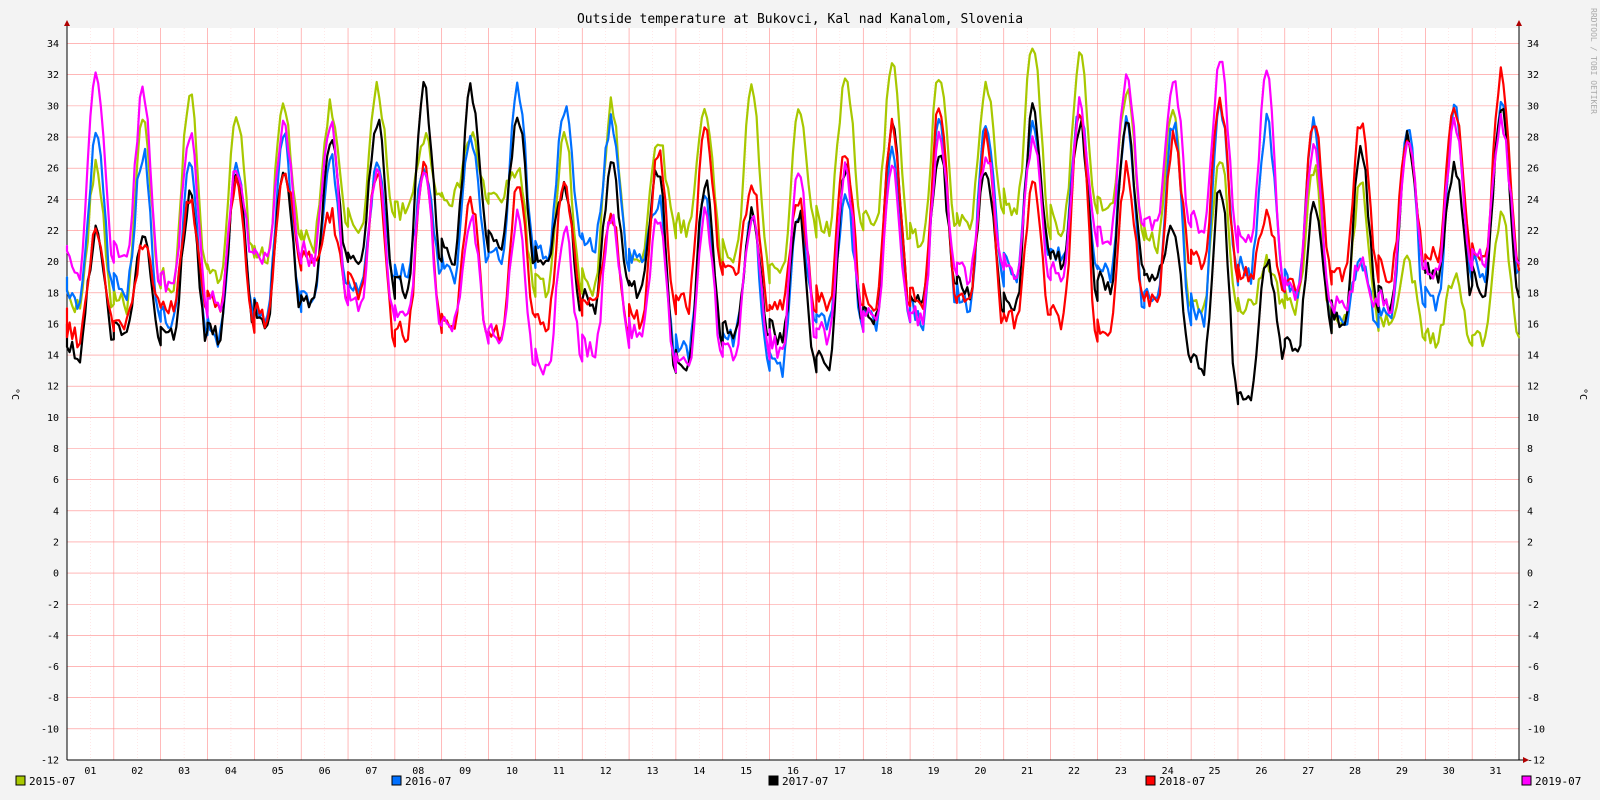 Image resolution: width=1600 pixels, height=800 pixels. I want to click on y-tick-label-right: -4, so click(1533, 636).